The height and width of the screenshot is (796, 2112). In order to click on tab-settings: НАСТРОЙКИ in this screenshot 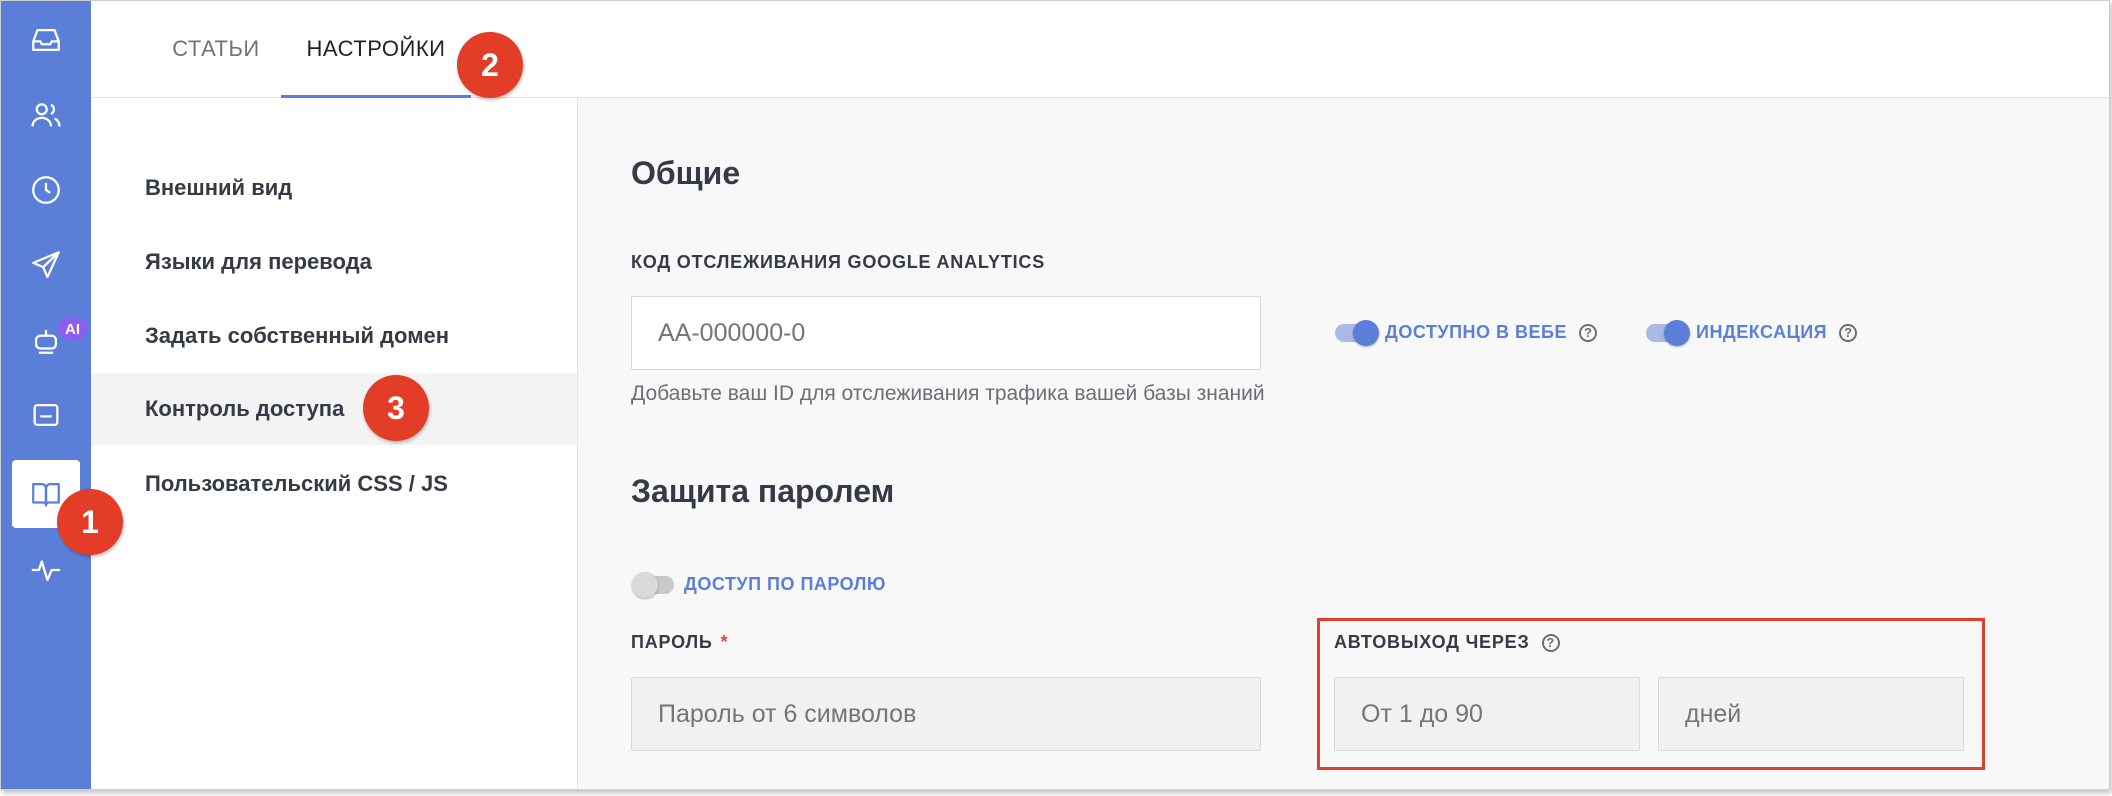, I will do `click(376, 49)`.